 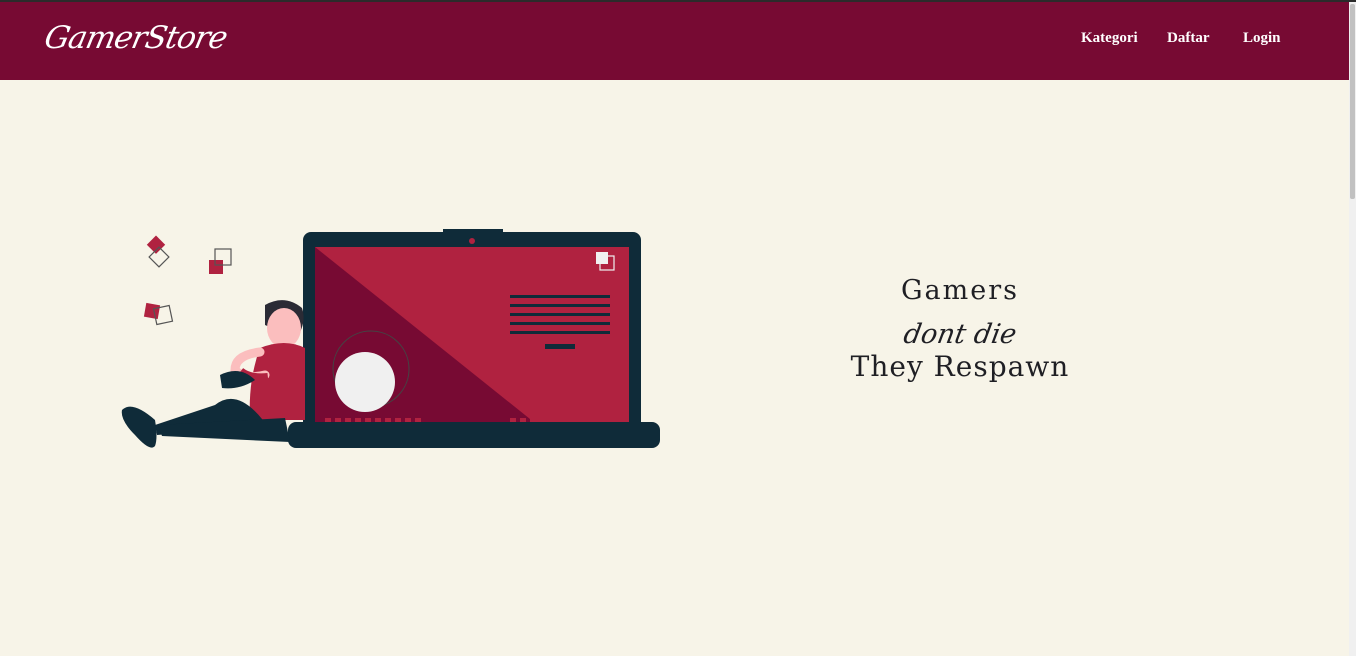 I want to click on navbar: GamerStore Kategori Daftar Login, so click(x=674, y=41).